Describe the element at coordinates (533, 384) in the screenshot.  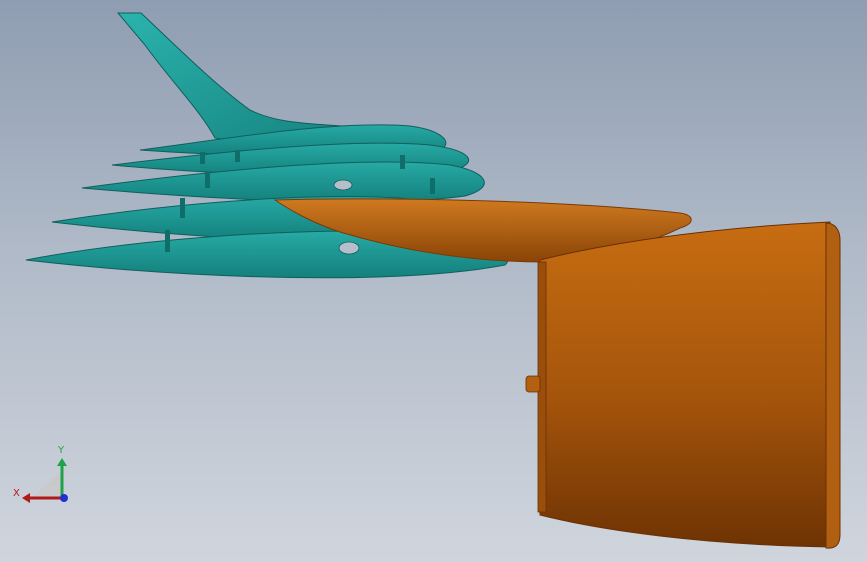
I see `exhaust-stub` at that location.